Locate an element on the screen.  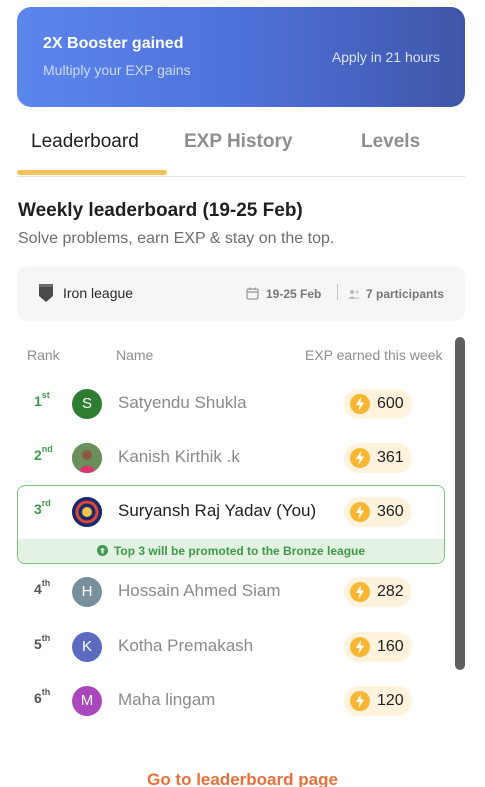
leaderboard-row: 2nd Kanish Kirthik .k 361 is located at coordinates (231, 457).